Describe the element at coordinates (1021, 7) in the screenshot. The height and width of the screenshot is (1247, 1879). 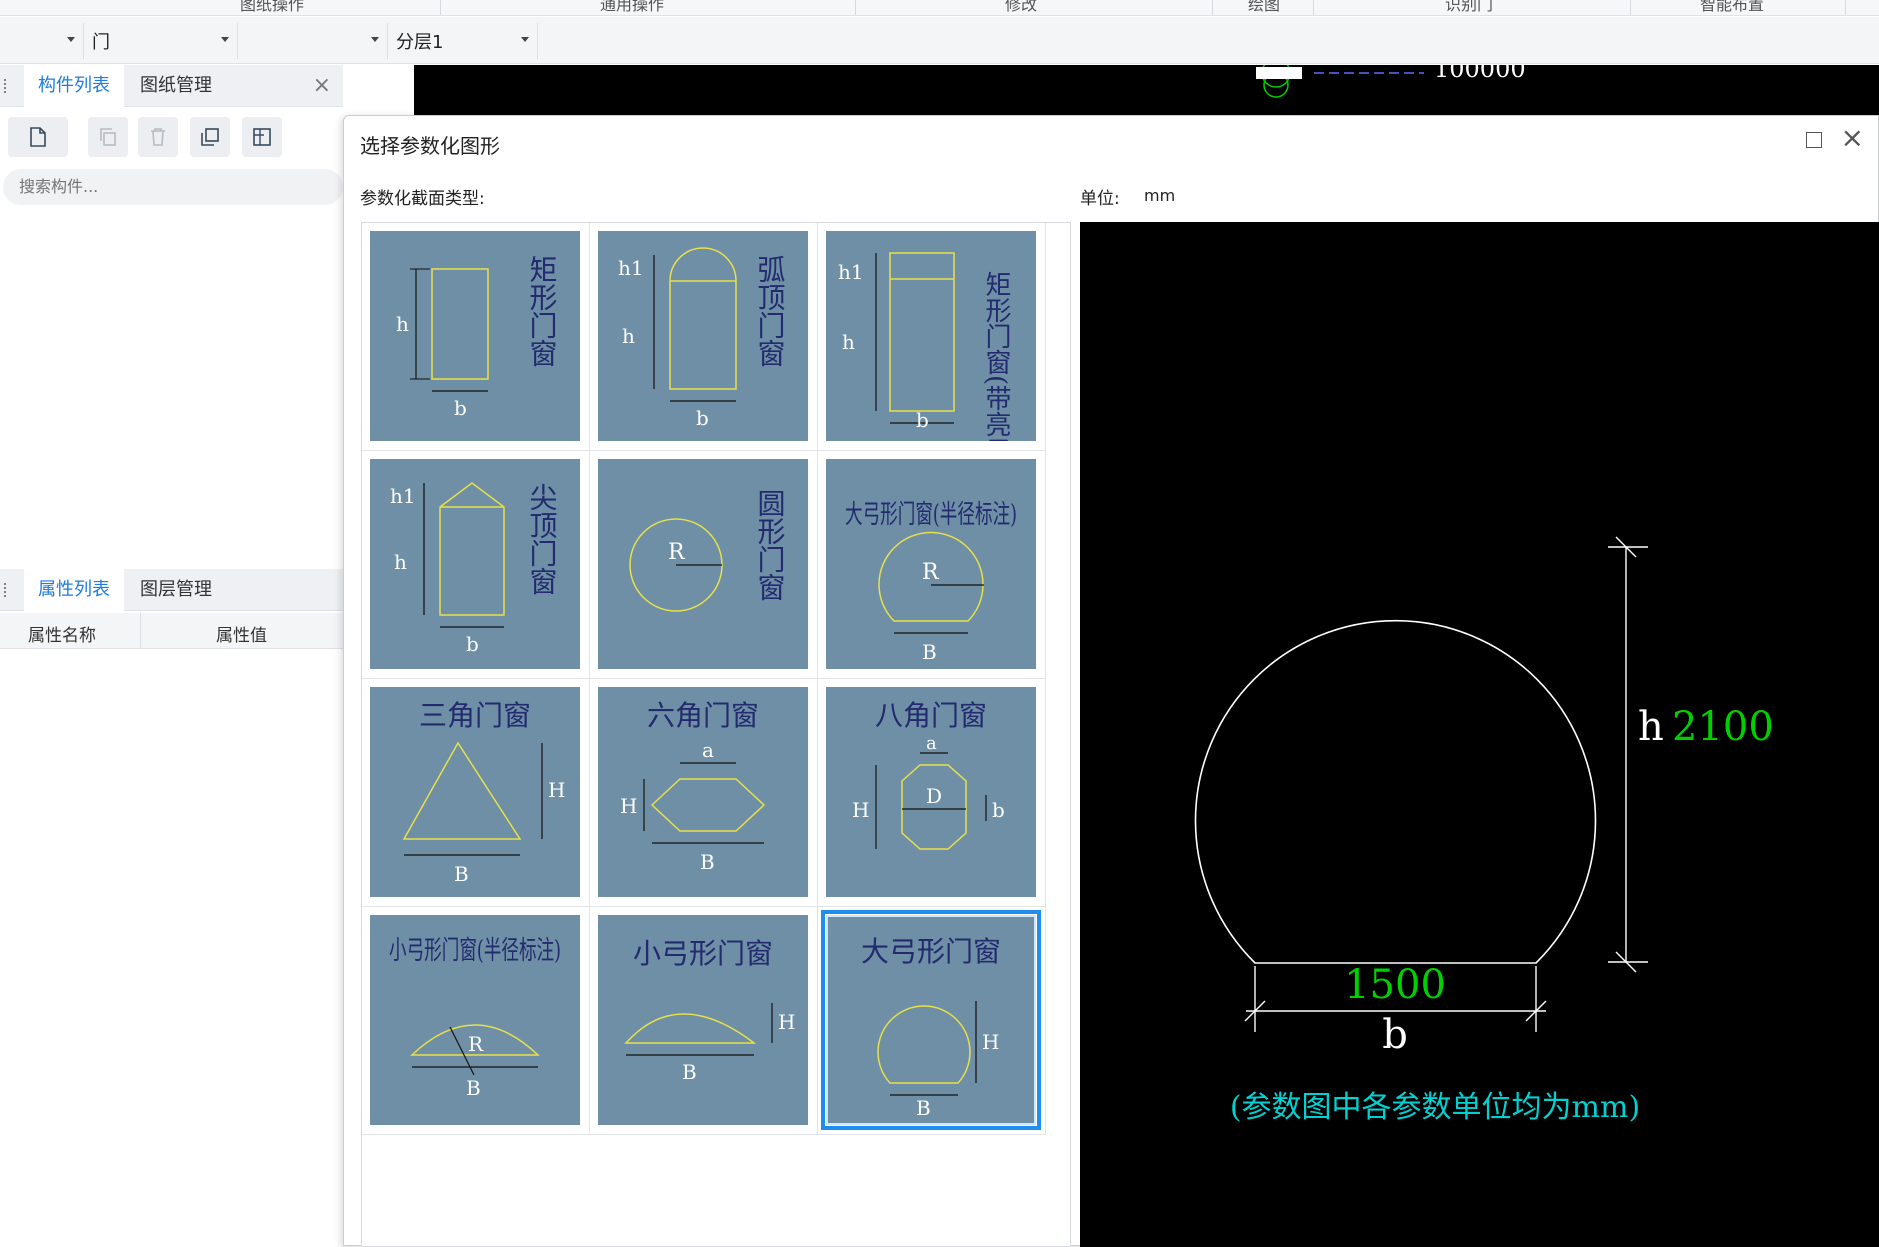
I see `ribbon-group-modify: 修改` at that location.